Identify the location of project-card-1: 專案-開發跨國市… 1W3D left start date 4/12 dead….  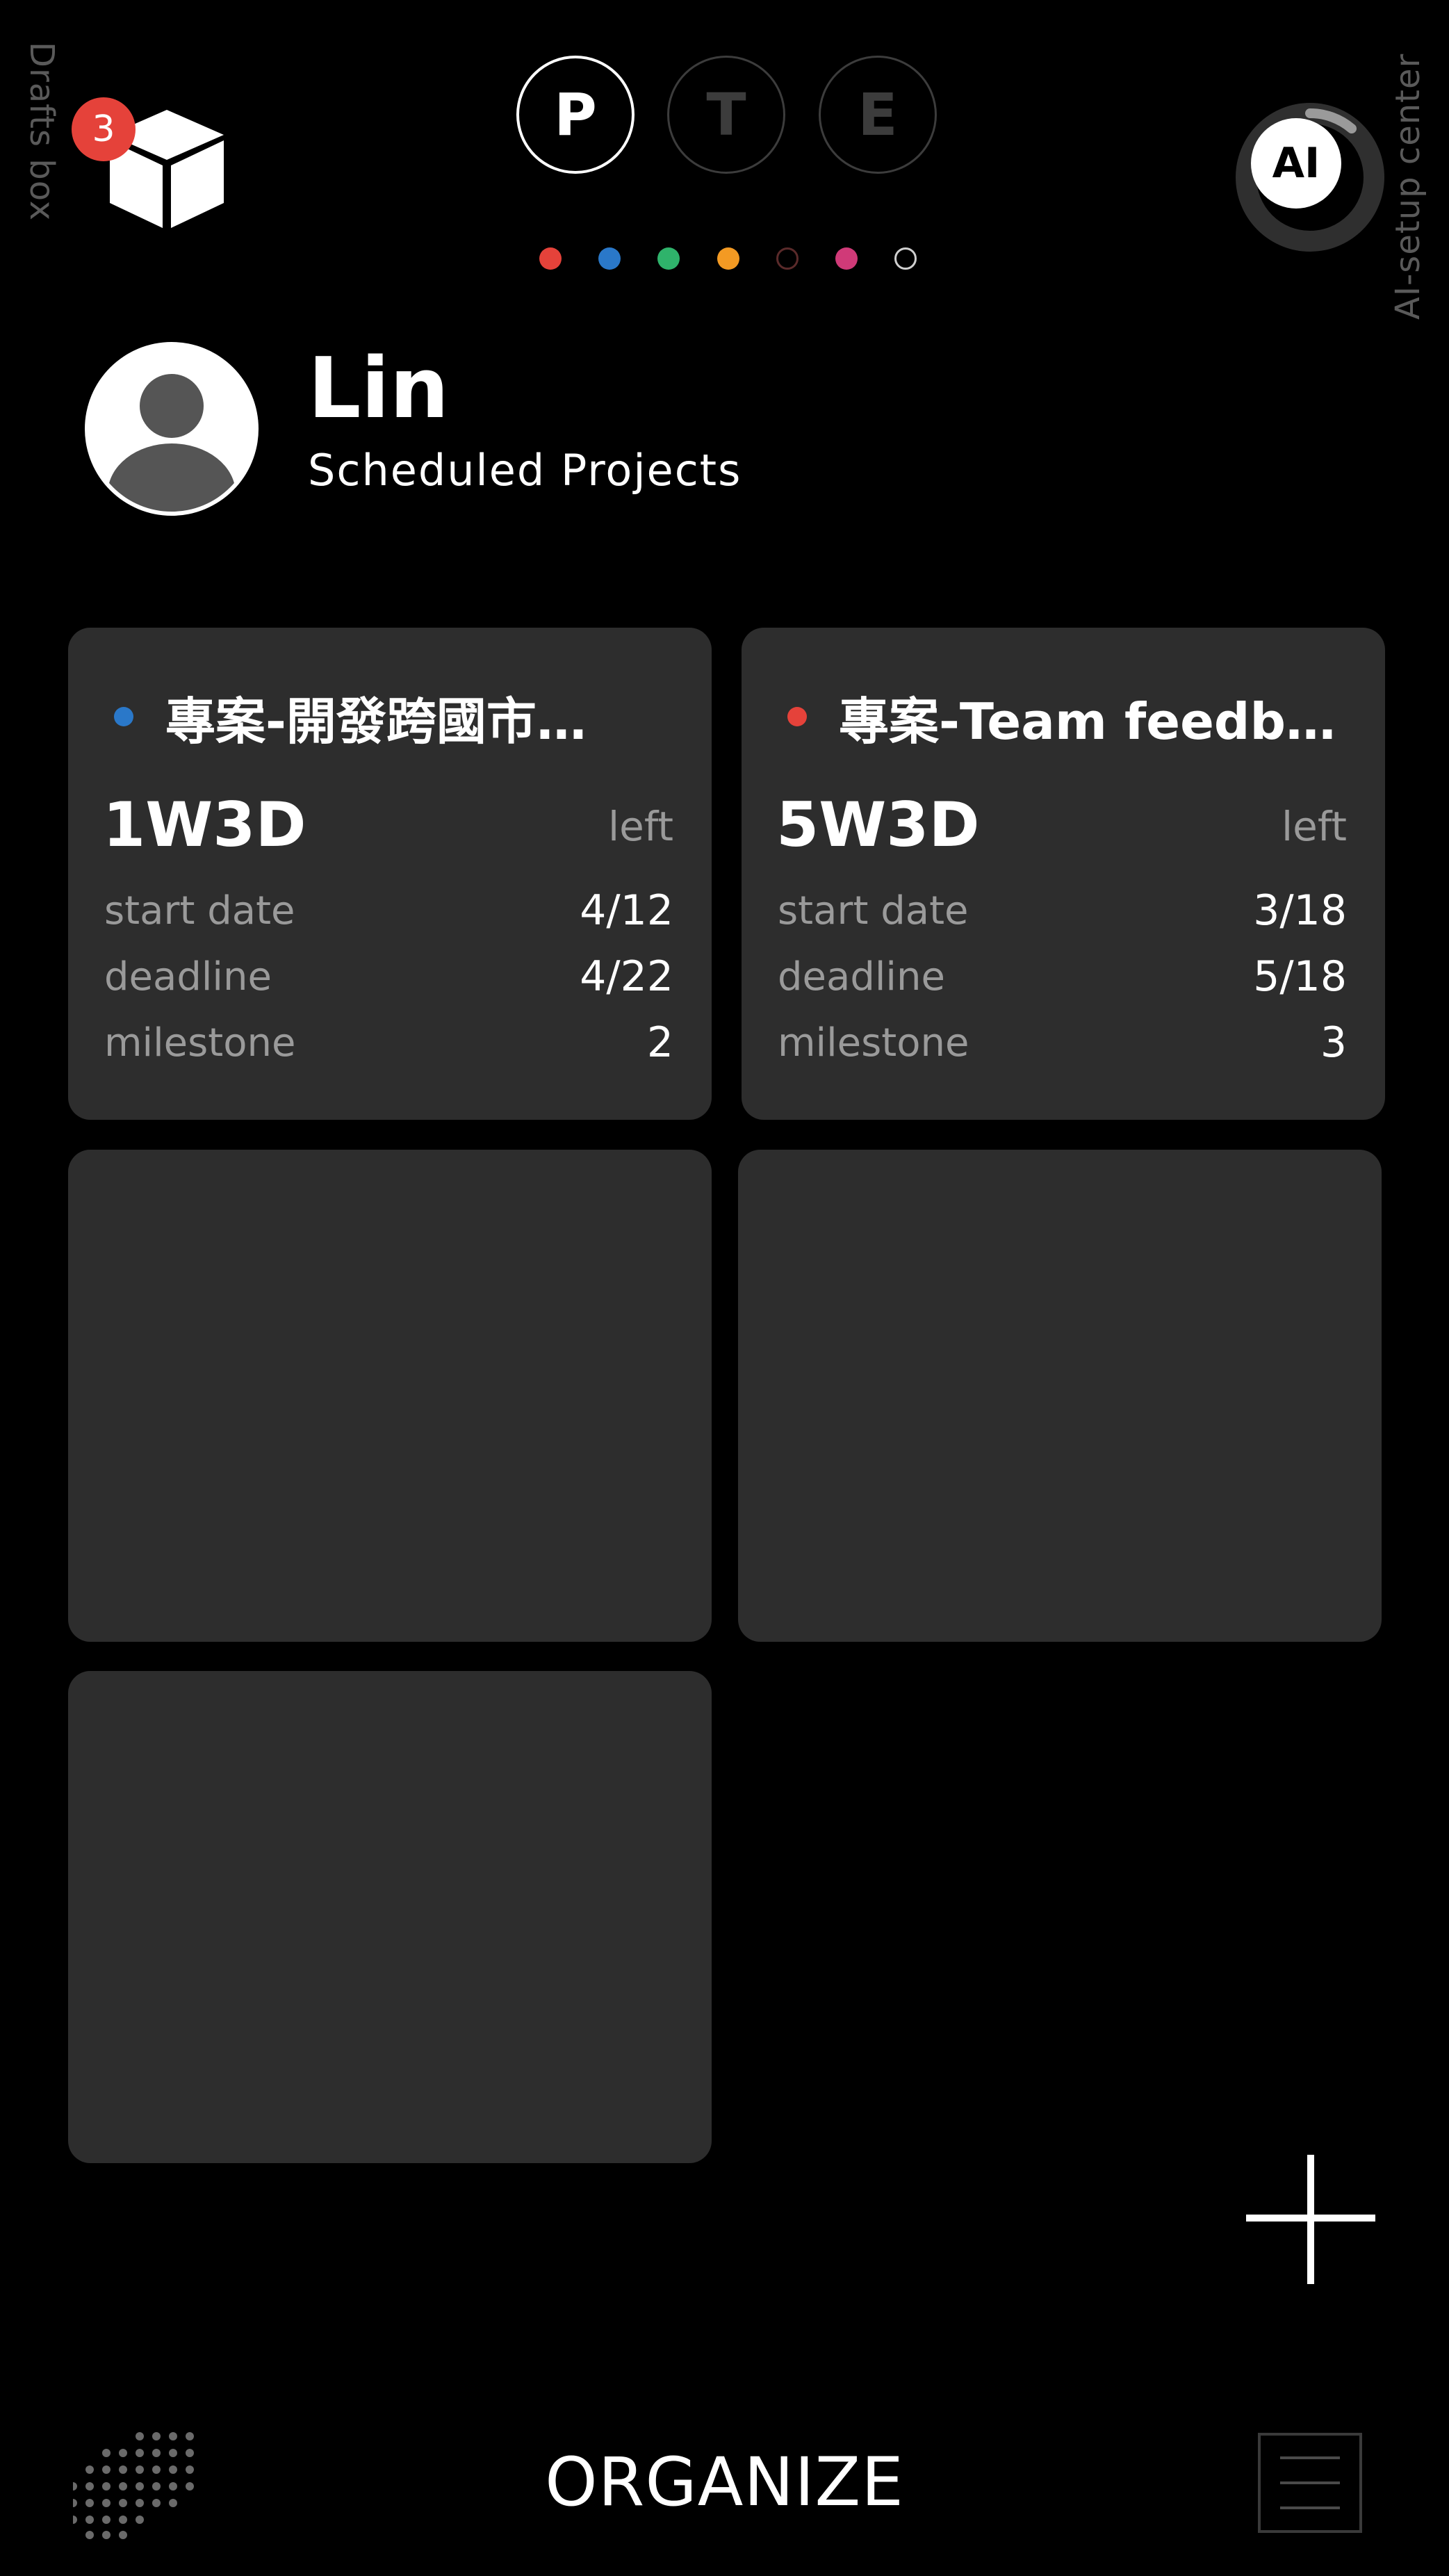
(390, 874).